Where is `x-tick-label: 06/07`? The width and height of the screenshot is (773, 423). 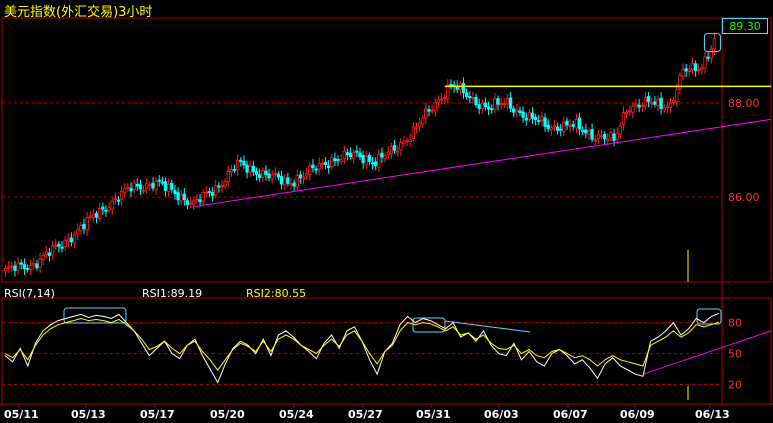 x-tick-label: 06/07 is located at coordinates (570, 414).